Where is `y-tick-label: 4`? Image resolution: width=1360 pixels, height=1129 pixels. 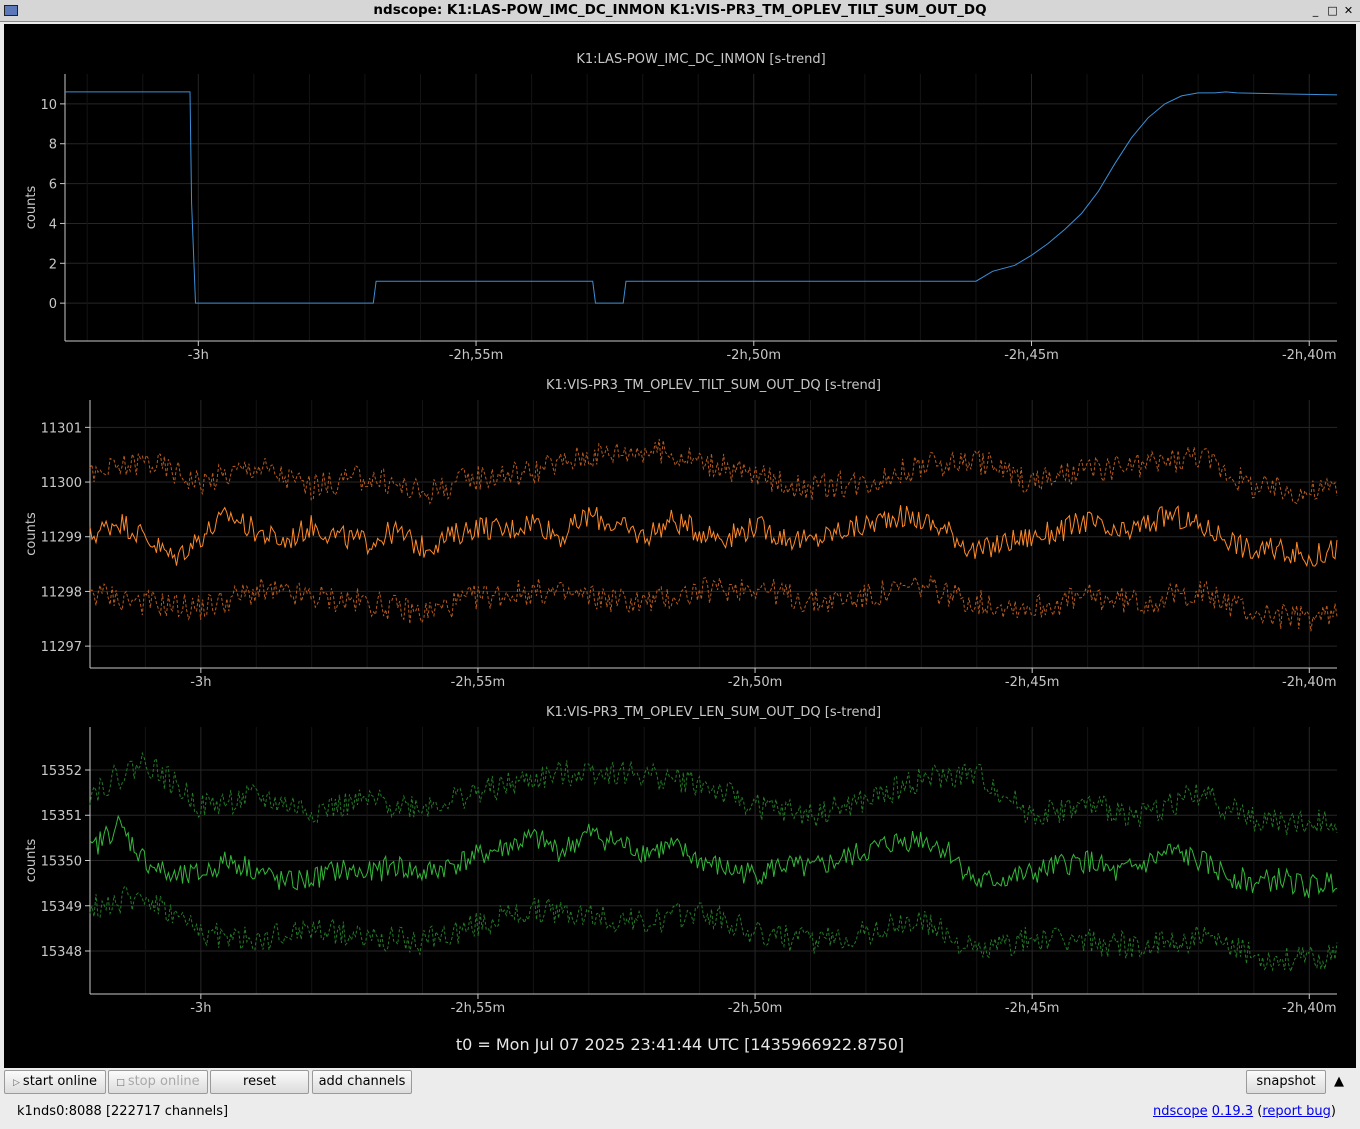
y-tick-label: 4 is located at coordinates (53, 224).